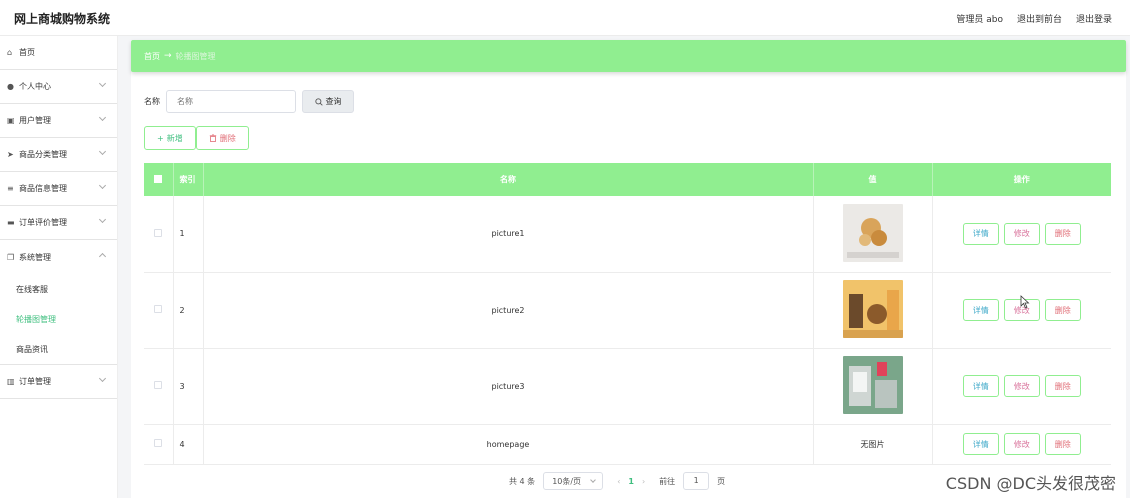 Image resolution: width=1130 pixels, height=498 pixels. Describe the element at coordinates (58, 289) in the screenshot. I see `submenu-online-service: 在线客服` at that location.